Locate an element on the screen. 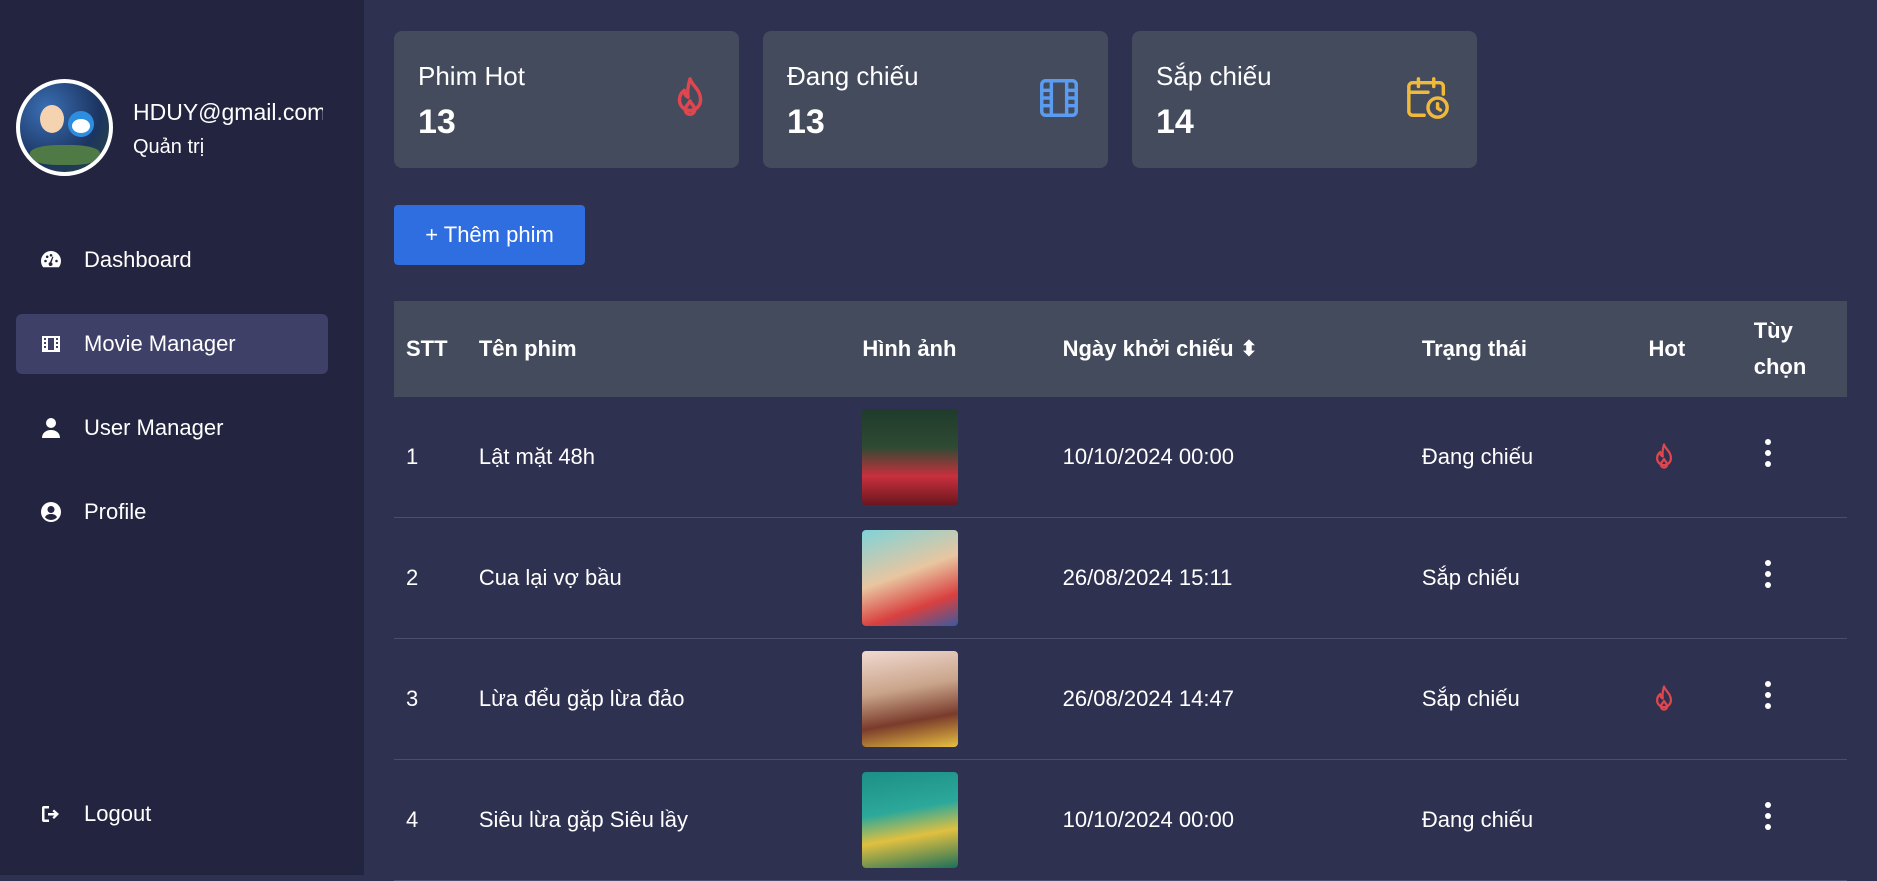  cell-stt: 1 is located at coordinates (430, 457).